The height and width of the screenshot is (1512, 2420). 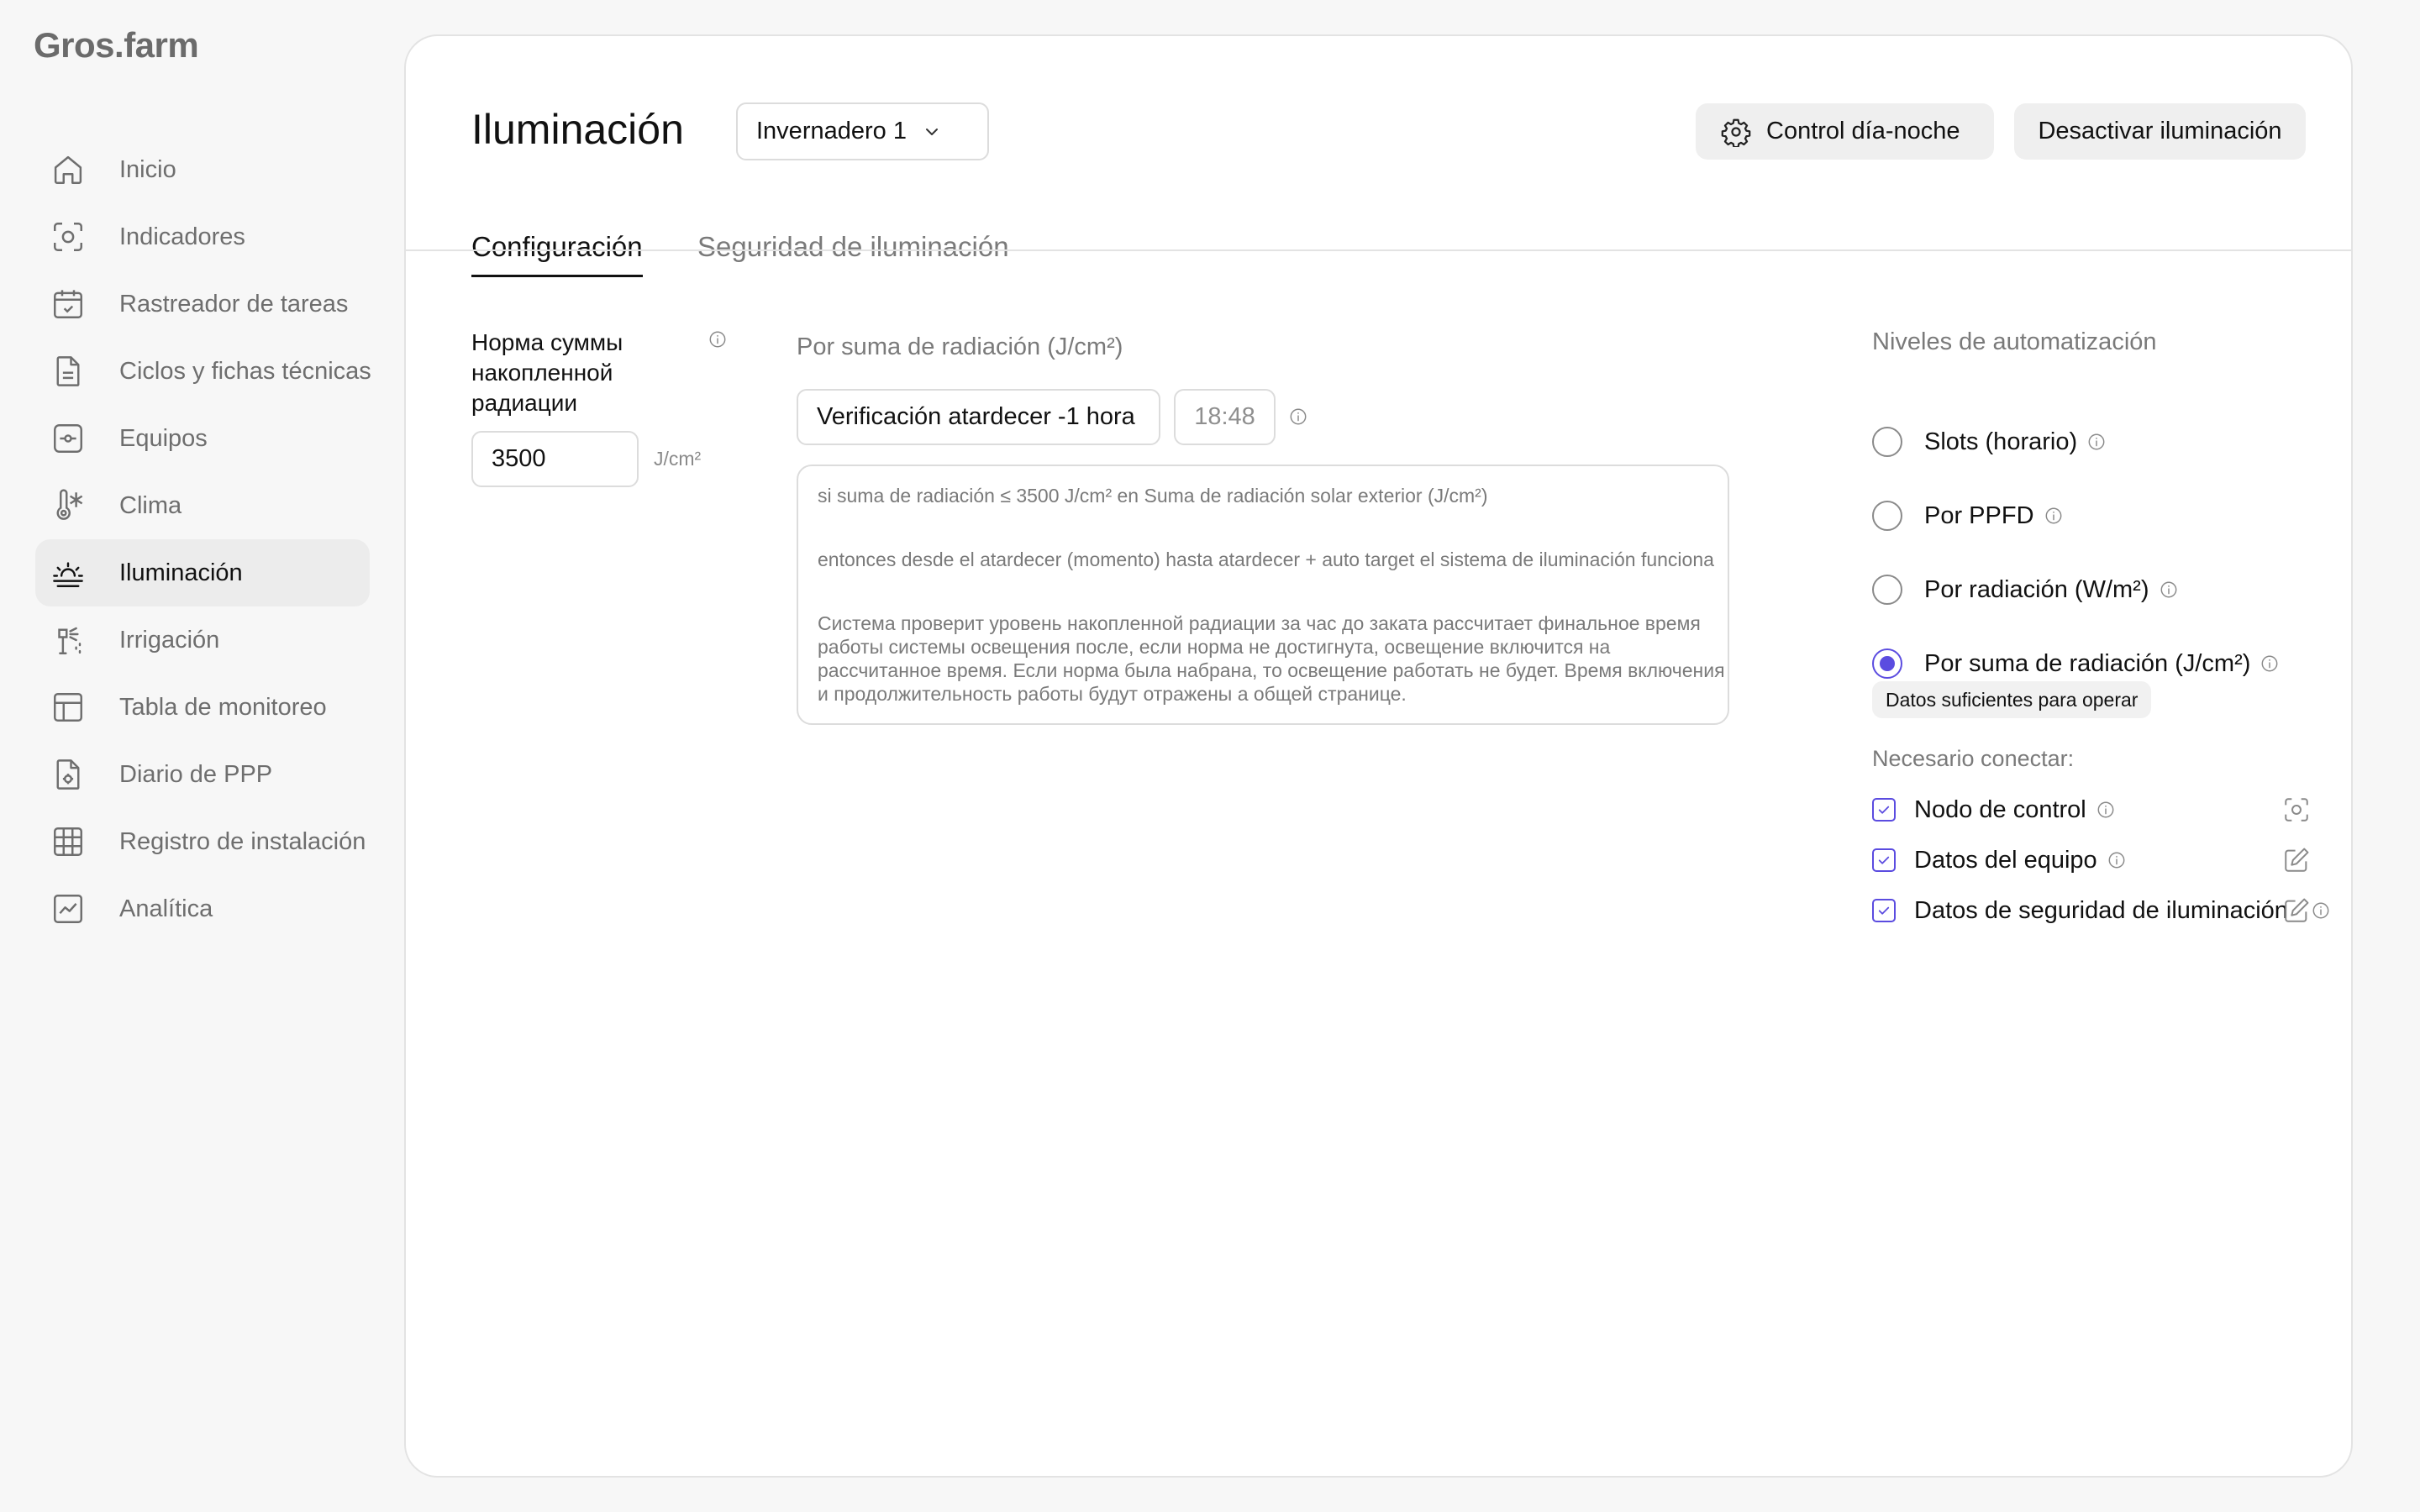 I want to click on chart-line-icon, so click(x=68, y=909).